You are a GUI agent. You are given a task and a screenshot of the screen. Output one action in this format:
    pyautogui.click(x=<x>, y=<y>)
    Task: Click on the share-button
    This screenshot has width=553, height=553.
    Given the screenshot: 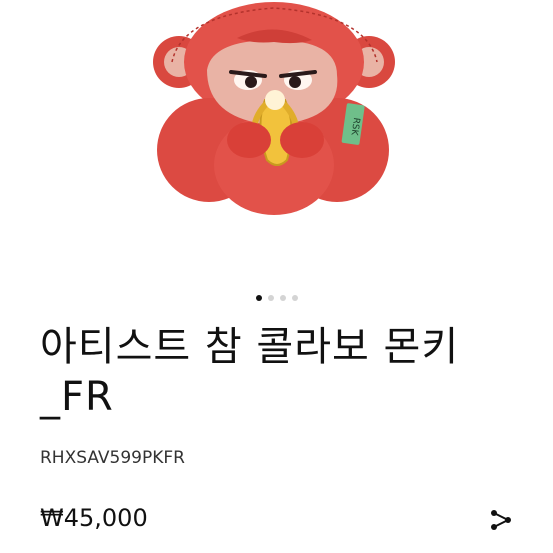 What is the action you would take?
    pyautogui.click(x=501, y=520)
    